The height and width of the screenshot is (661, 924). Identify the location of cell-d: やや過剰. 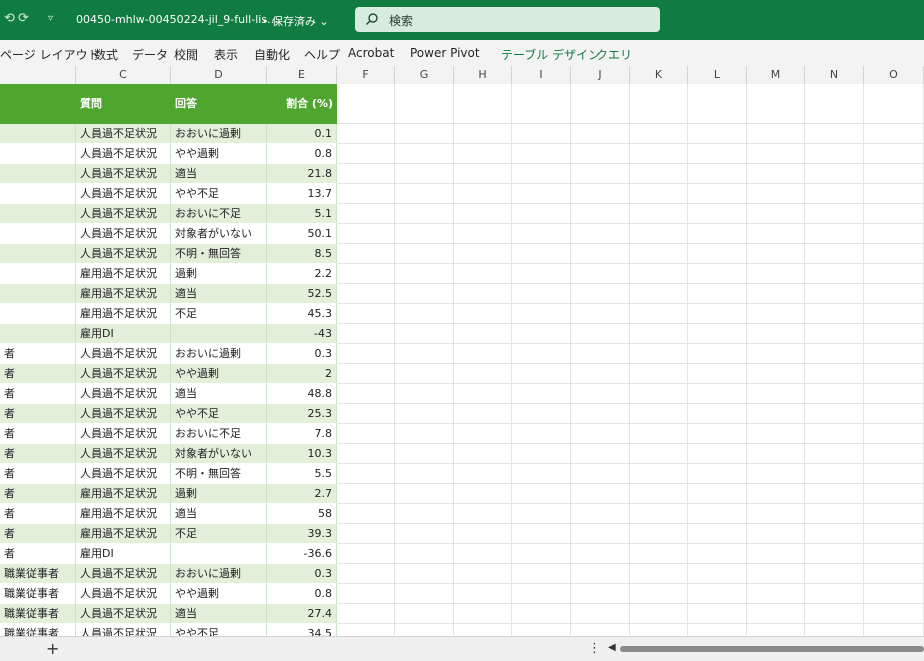
(219, 594).